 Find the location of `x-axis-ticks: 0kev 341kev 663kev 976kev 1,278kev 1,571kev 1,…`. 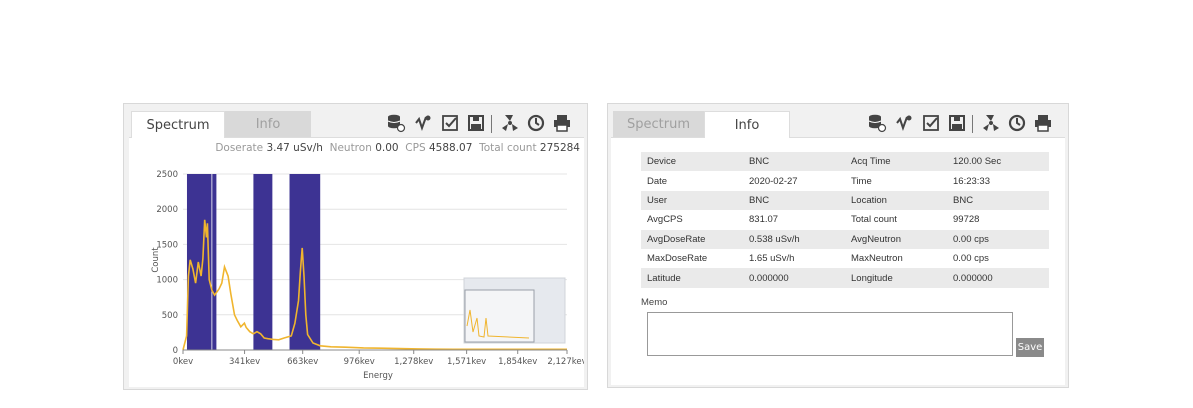

x-axis-ticks: 0kev 341kev 663kev 976kev 1,278kev 1,571kev 1,… is located at coordinates (378, 358).